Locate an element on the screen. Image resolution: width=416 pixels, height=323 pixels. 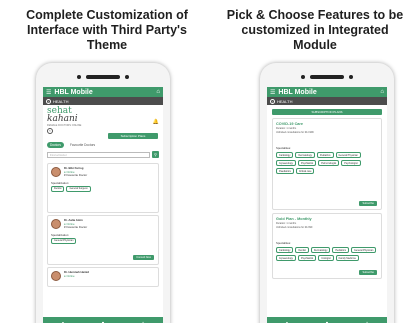
online-status: ● Online is located at coordinates (69, 275).